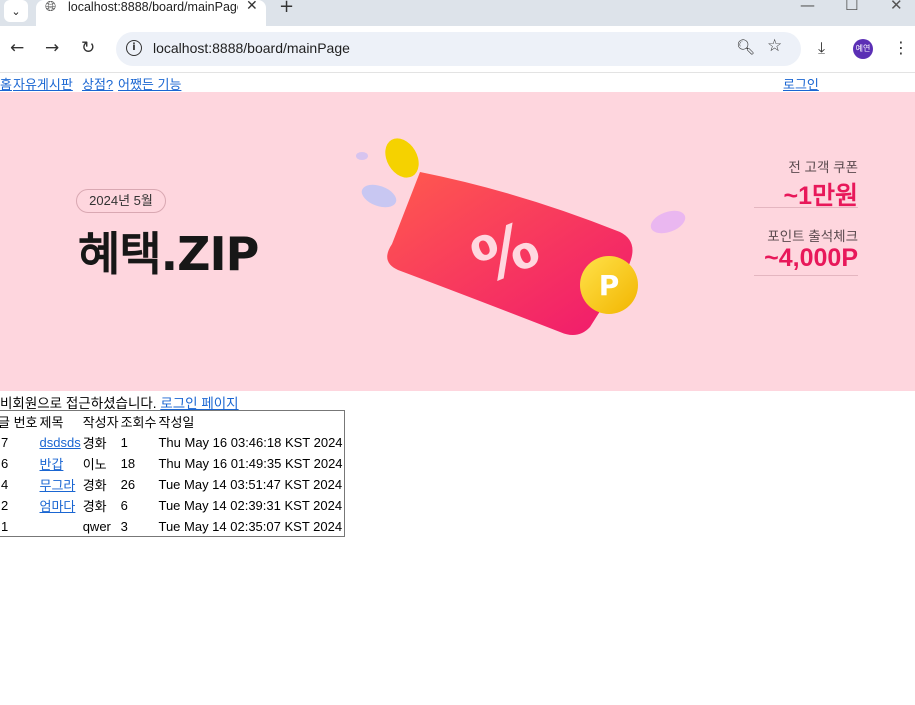 The height and width of the screenshot is (705, 915). Describe the element at coordinates (457, 83) in the screenshot. I see `site-nav: 홈 자유게시판 상점? 어쨌든 기능 로그인` at that location.